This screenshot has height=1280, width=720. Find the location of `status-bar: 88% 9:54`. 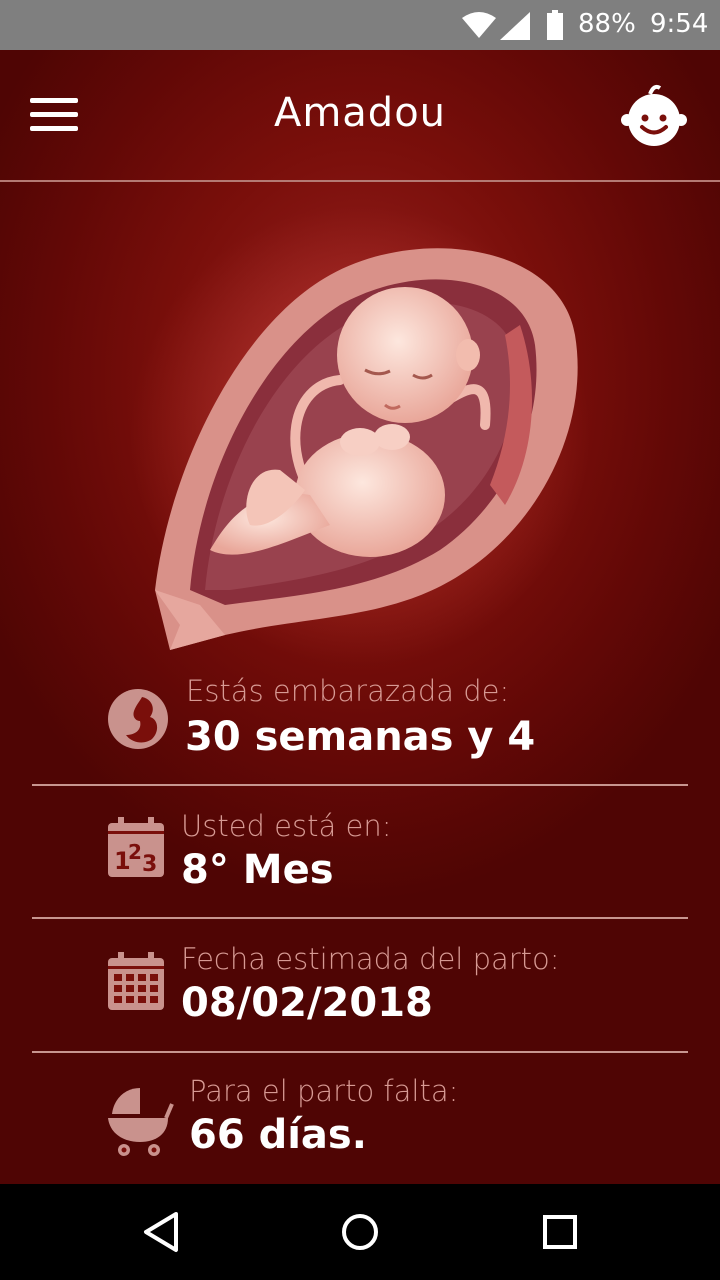

status-bar: 88% 9:54 is located at coordinates (360, 25).